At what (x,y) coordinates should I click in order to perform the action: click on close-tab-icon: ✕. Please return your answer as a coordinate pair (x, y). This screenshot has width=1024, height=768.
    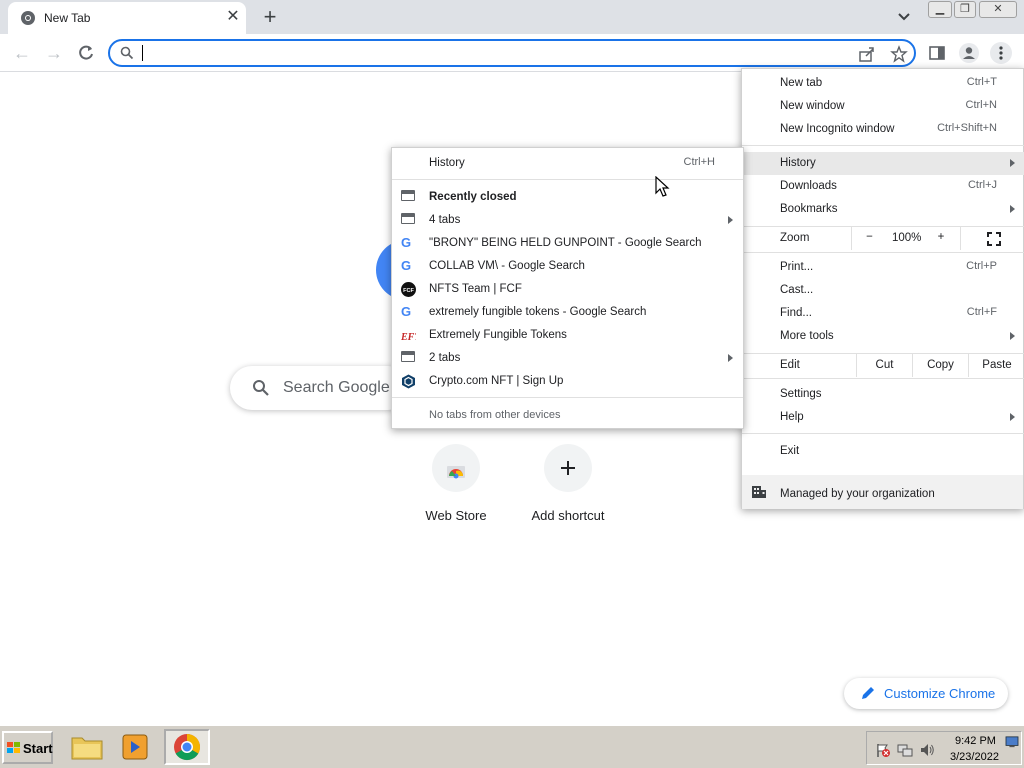
    Looking at the image, I should click on (233, 17).